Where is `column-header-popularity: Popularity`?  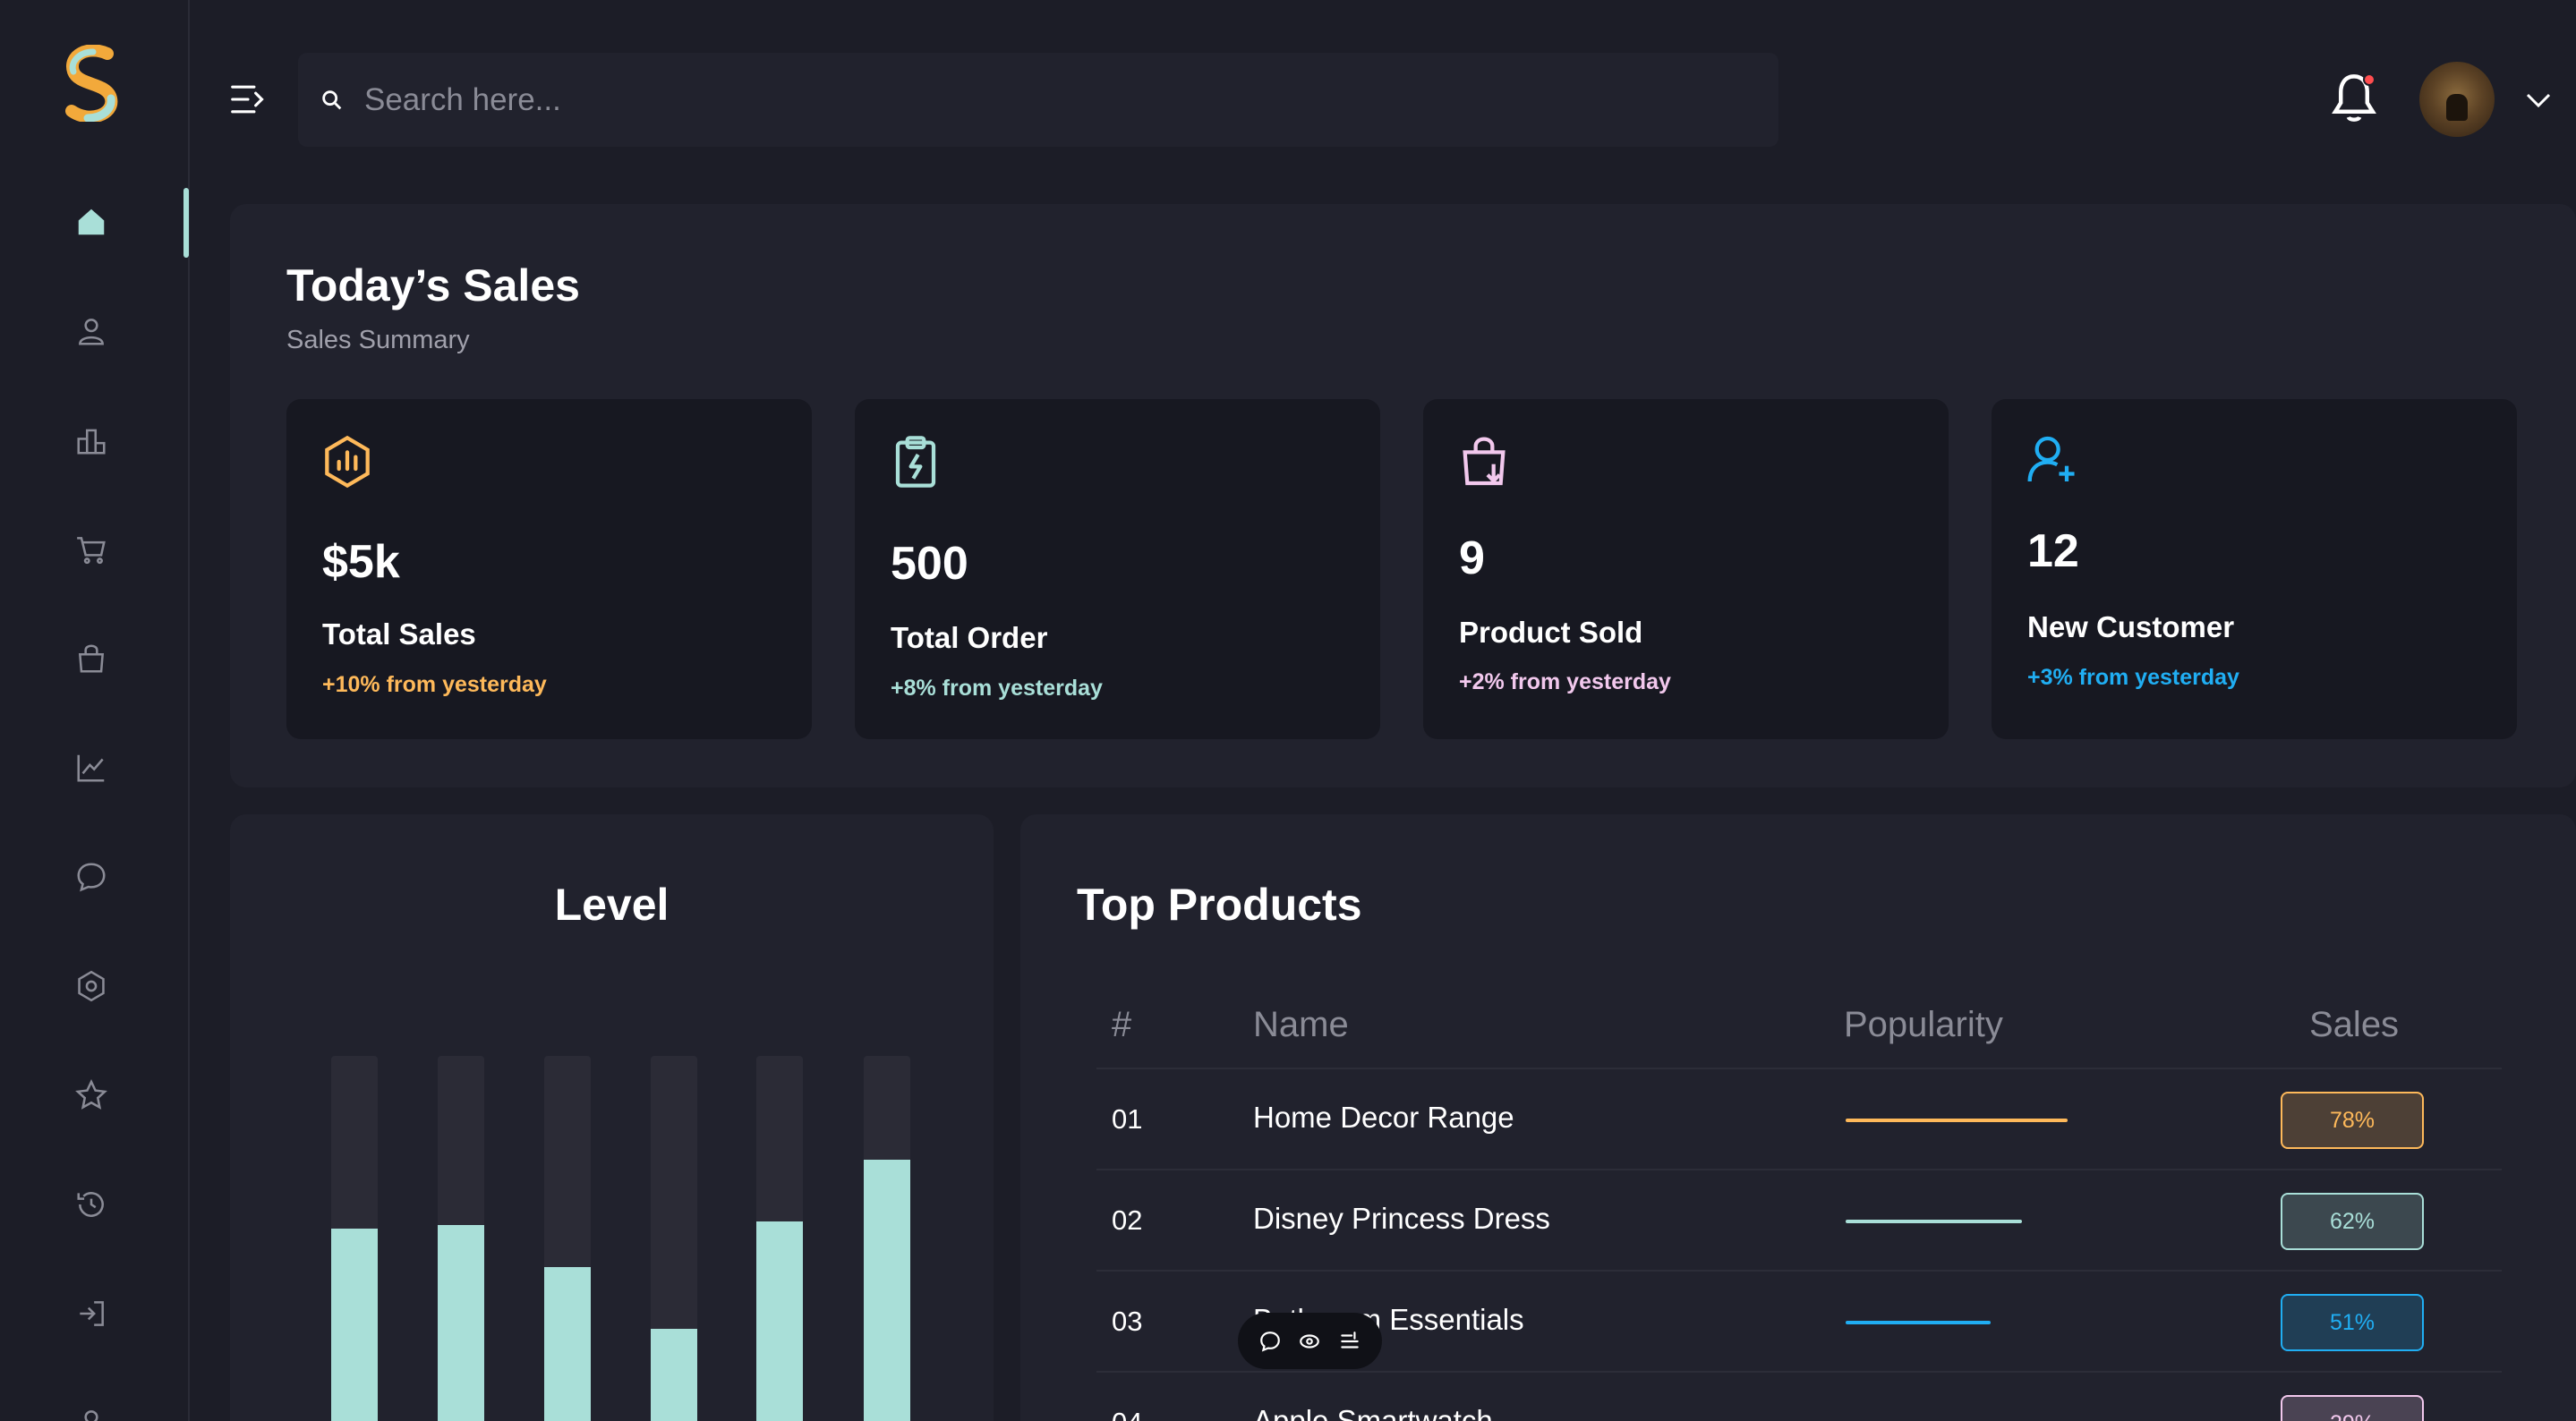
column-header-popularity: Popularity is located at coordinates (1923, 1024).